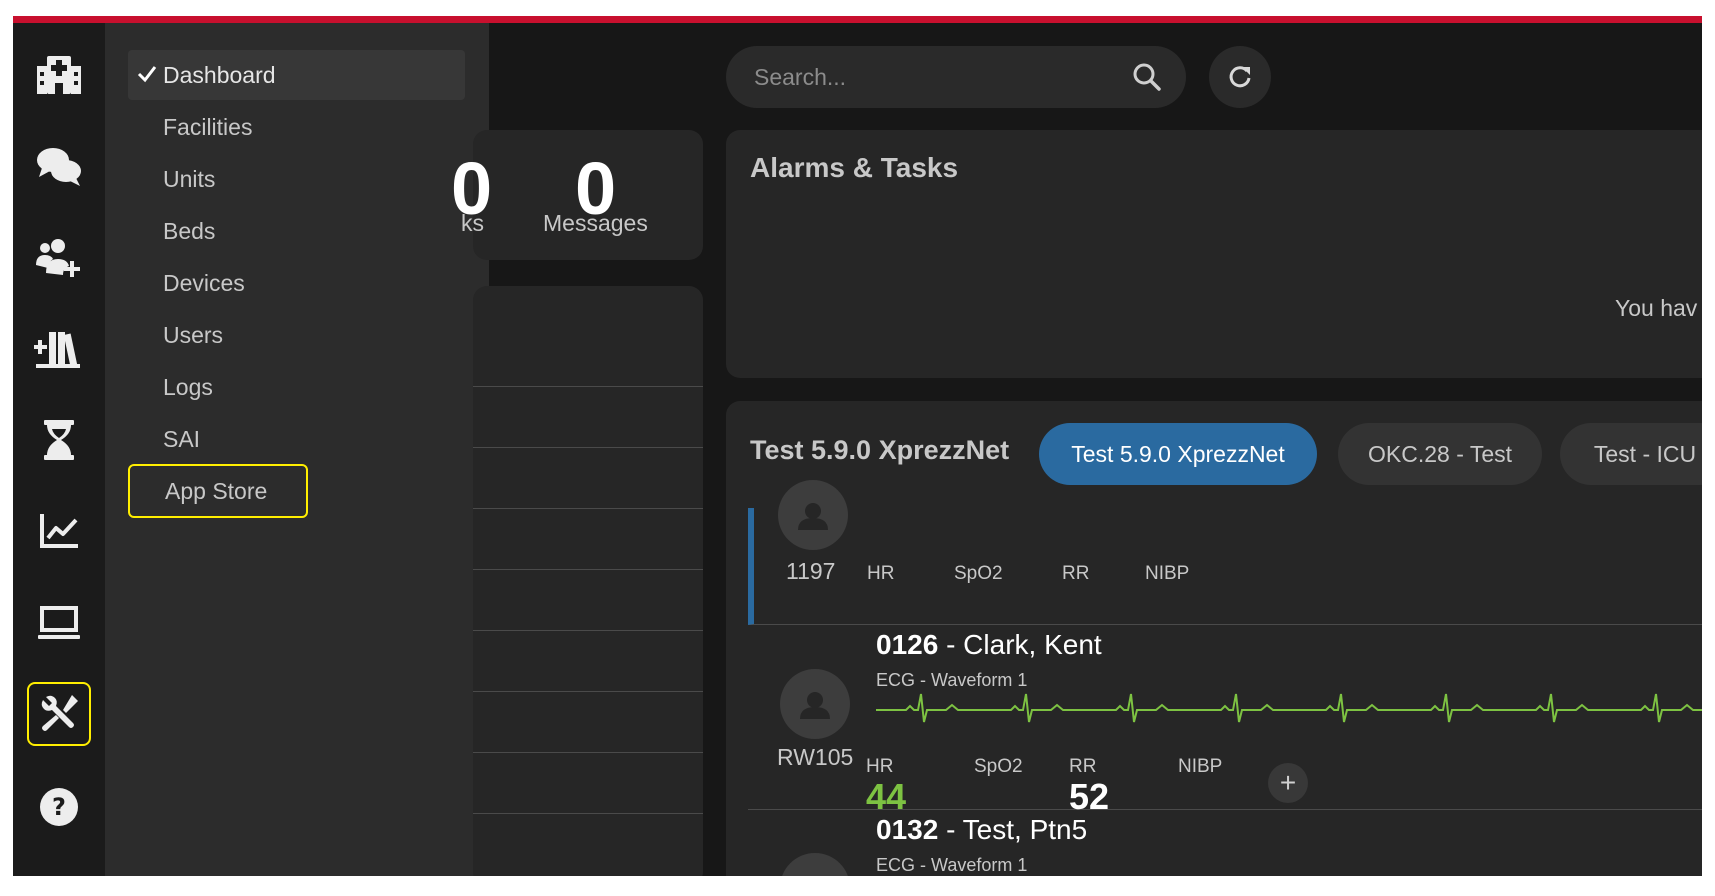 The height and width of the screenshot is (896, 1715). I want to click on menu-item-label: Logs, so click(188, 386).